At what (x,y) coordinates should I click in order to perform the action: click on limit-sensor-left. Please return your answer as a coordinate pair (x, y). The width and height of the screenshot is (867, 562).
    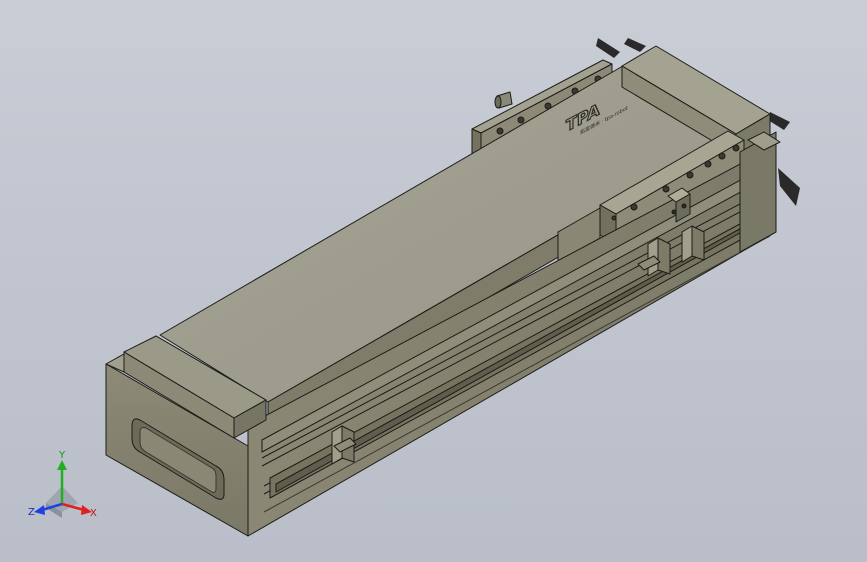
    Looking at the image, I should click on (344, 445).